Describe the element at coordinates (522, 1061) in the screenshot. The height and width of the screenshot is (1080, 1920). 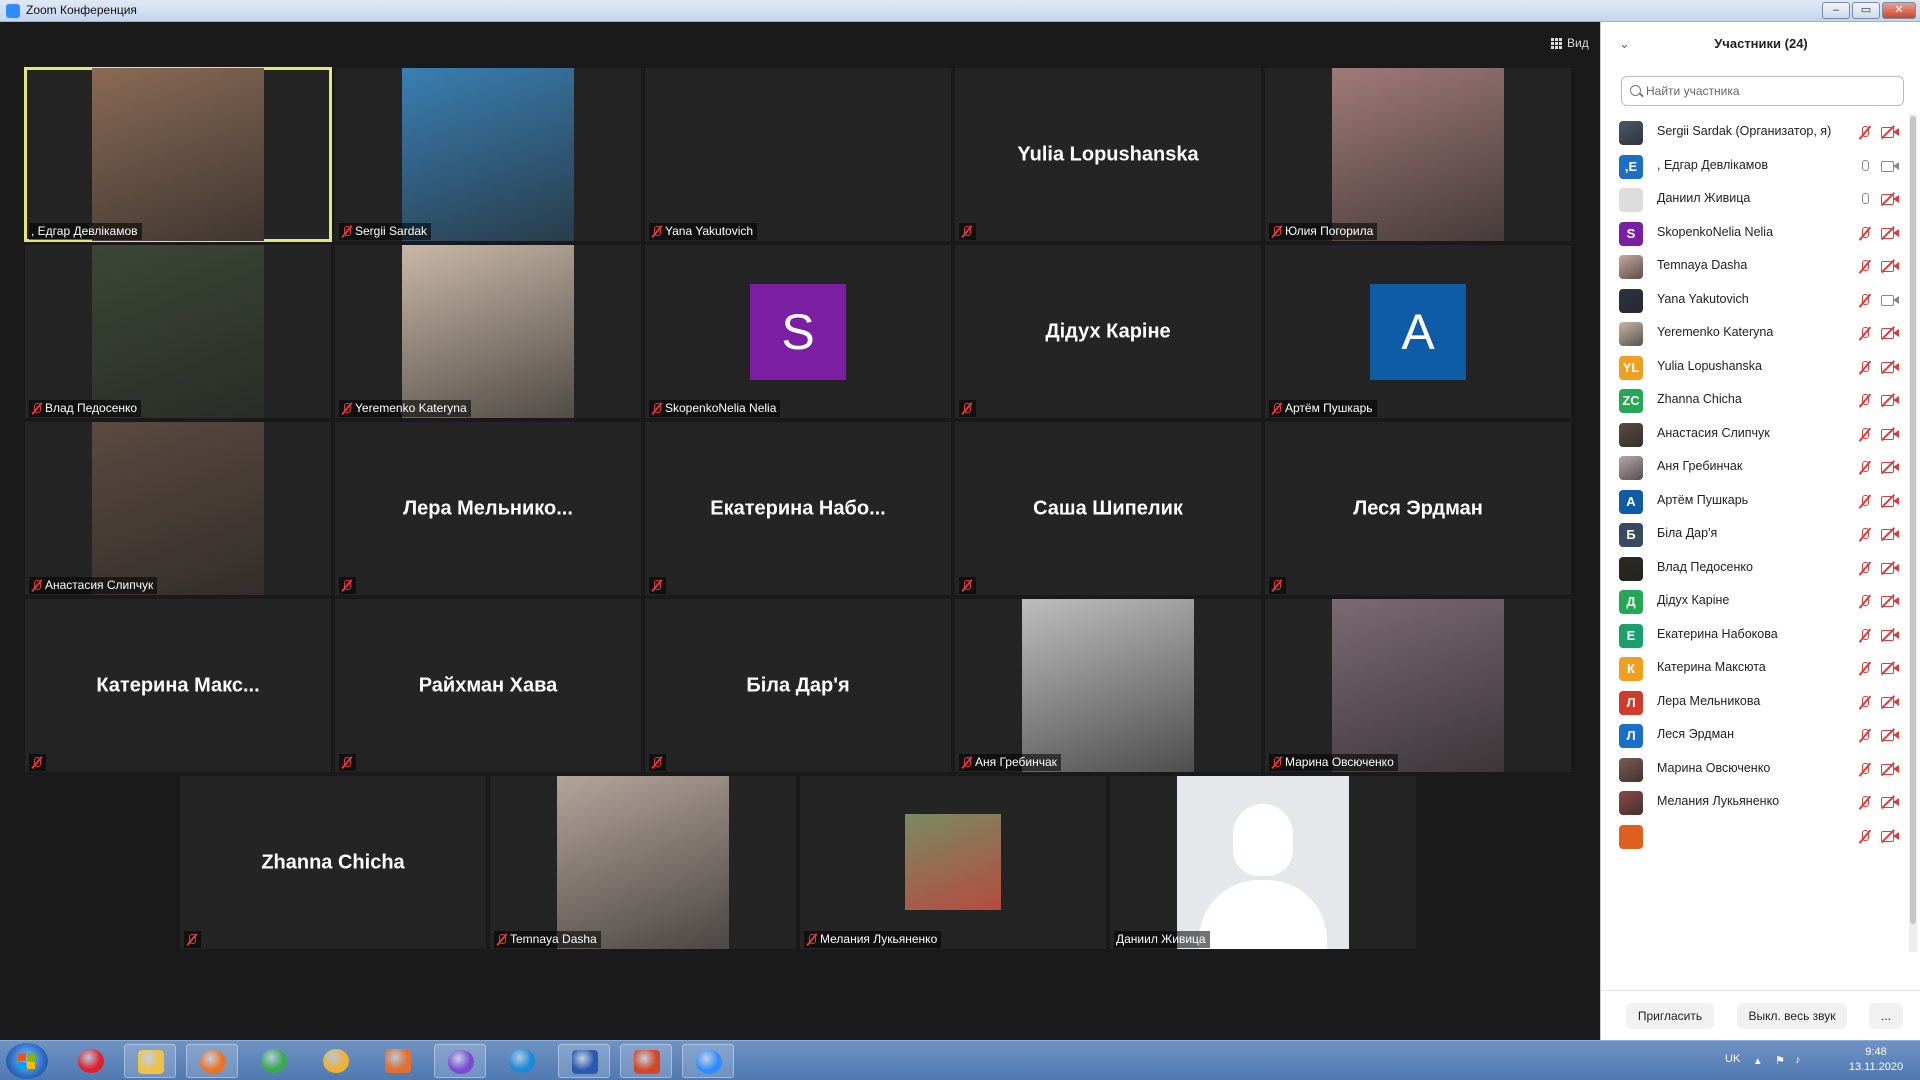
I see `taskbar-app-edge` at that location.